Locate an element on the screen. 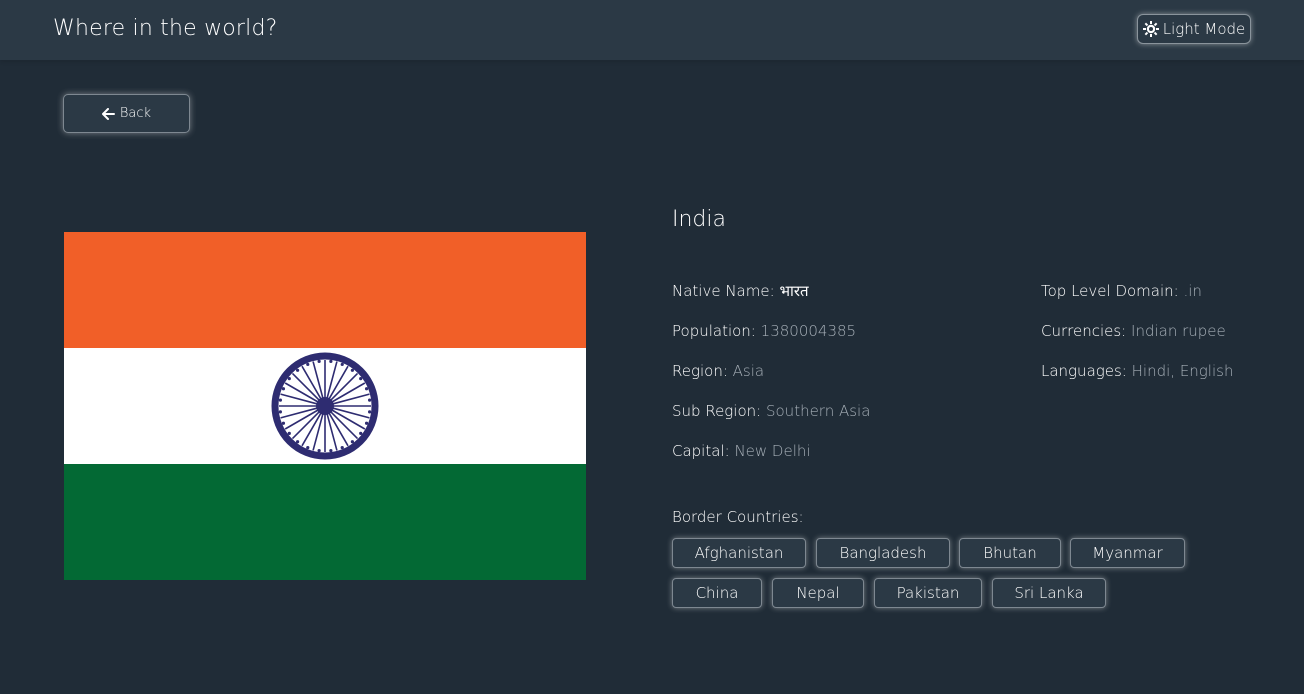  detail-languages: Languages: Hindi, English is located at coordinates (1137, 371).